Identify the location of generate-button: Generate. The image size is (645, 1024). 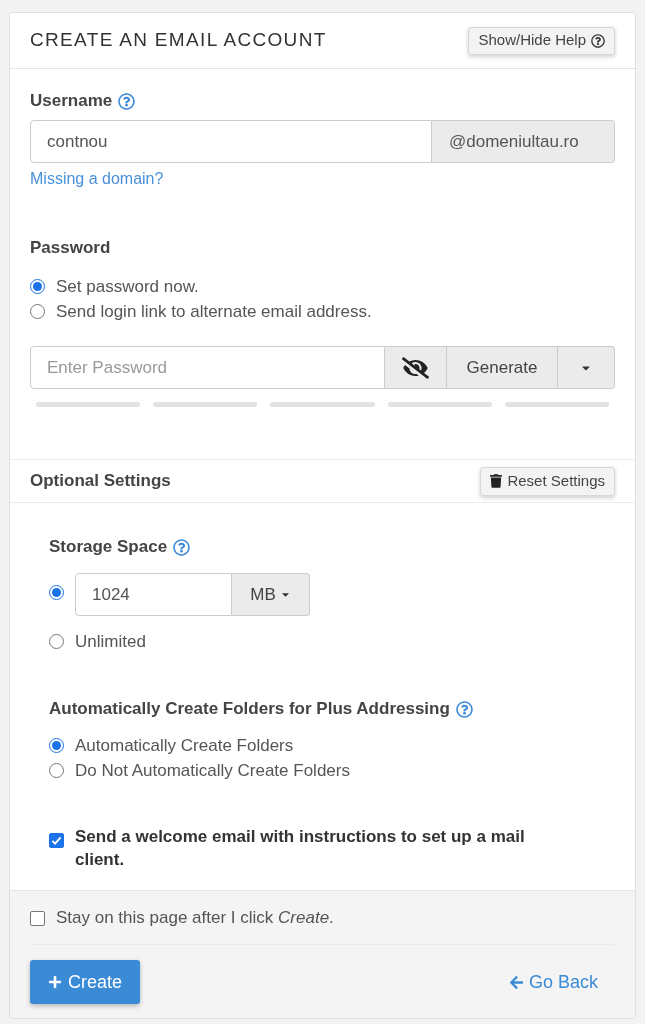
(502, 367).